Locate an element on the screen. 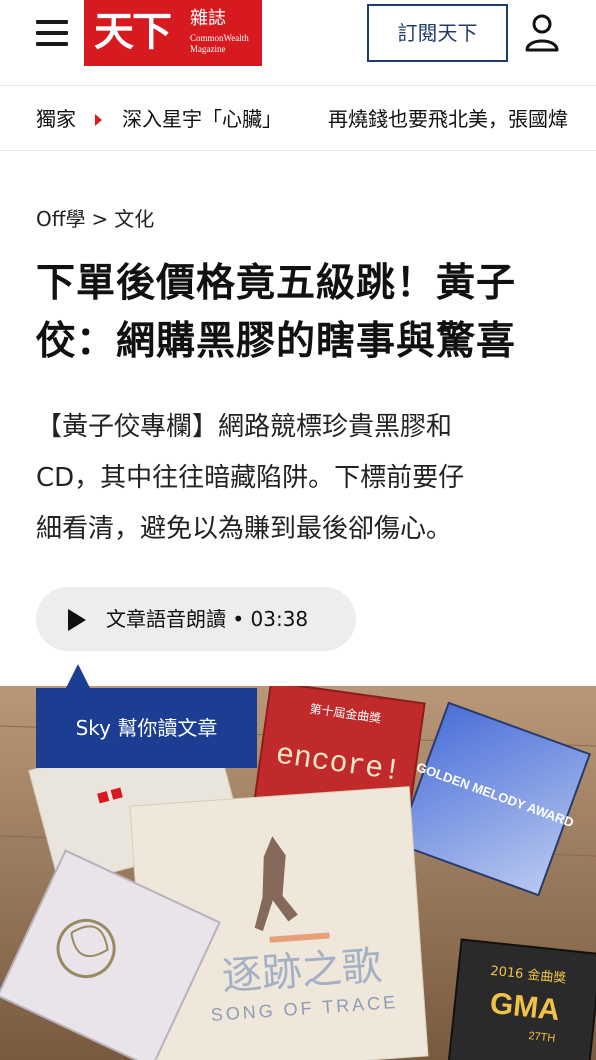 The height and width of the screenshot is (1060, 596). breadcrumb: Off學 > 文化 is located at coordinates (98, 219).